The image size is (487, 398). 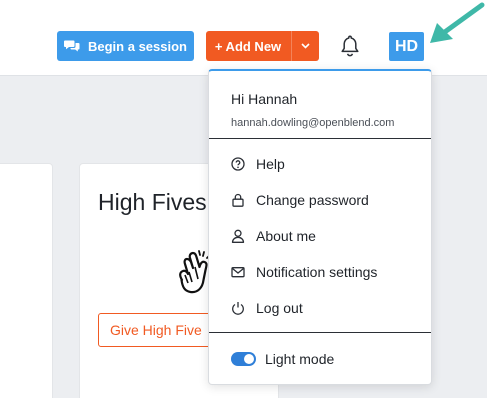 What do you see at coordinates (238, 164) in the screenshot?
I see `help-circle-icon` at bounding box center [238, 164].